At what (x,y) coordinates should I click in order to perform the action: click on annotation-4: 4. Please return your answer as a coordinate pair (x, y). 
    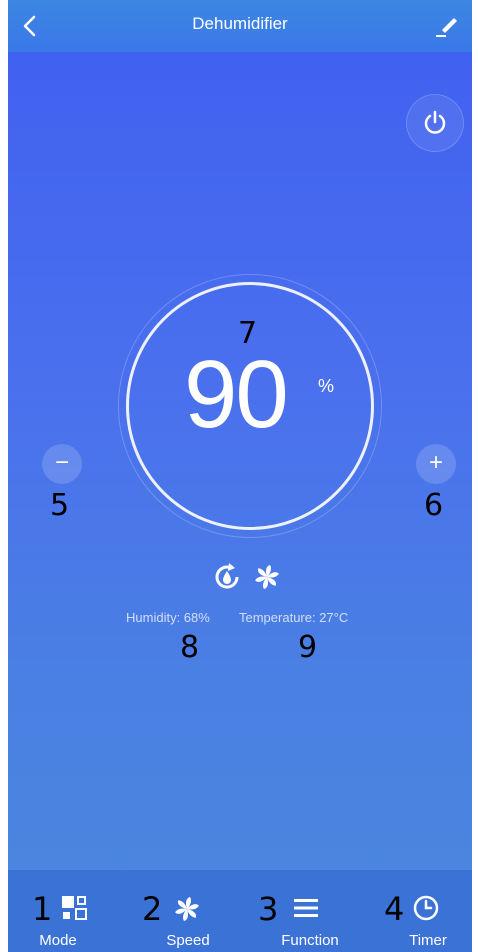
    Looking at the image, I should click on (394, 909).